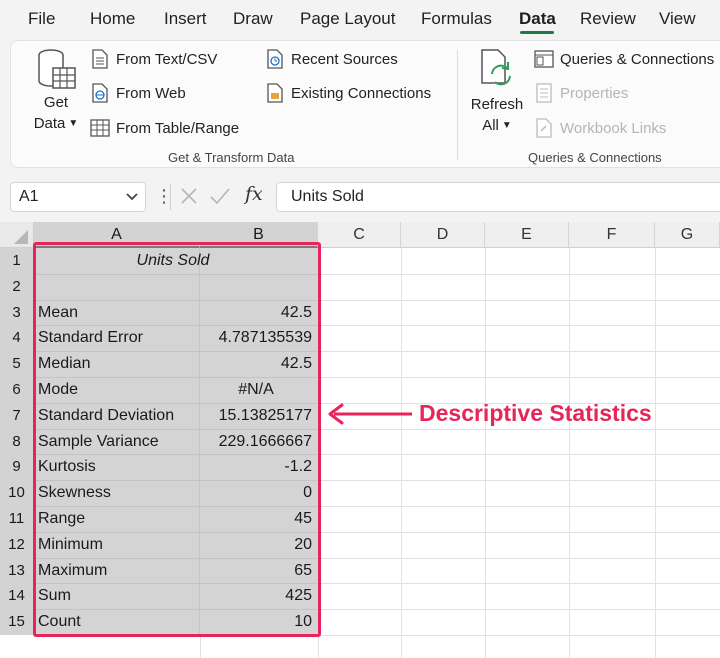  I want to click on from-text-csv-button: From Text/CSV, so click(153, 59).